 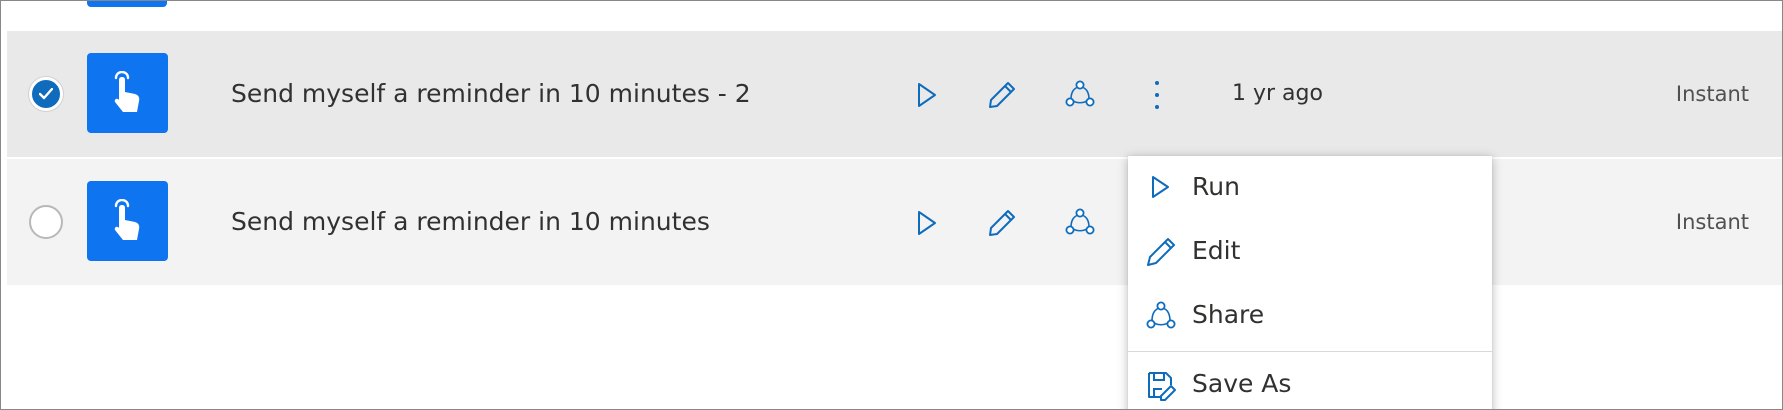 I want to click on more-vertical-icon, so click(x=1157, y=95).